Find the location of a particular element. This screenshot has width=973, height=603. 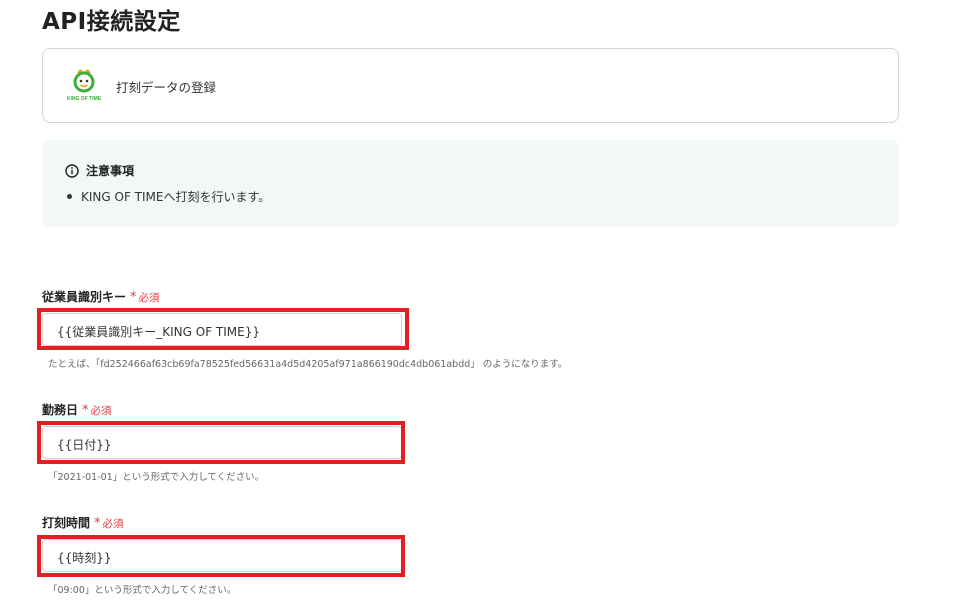

notice-item: KING OF TIMEへ打刻を行います。 is located at coordinates (167, 196).